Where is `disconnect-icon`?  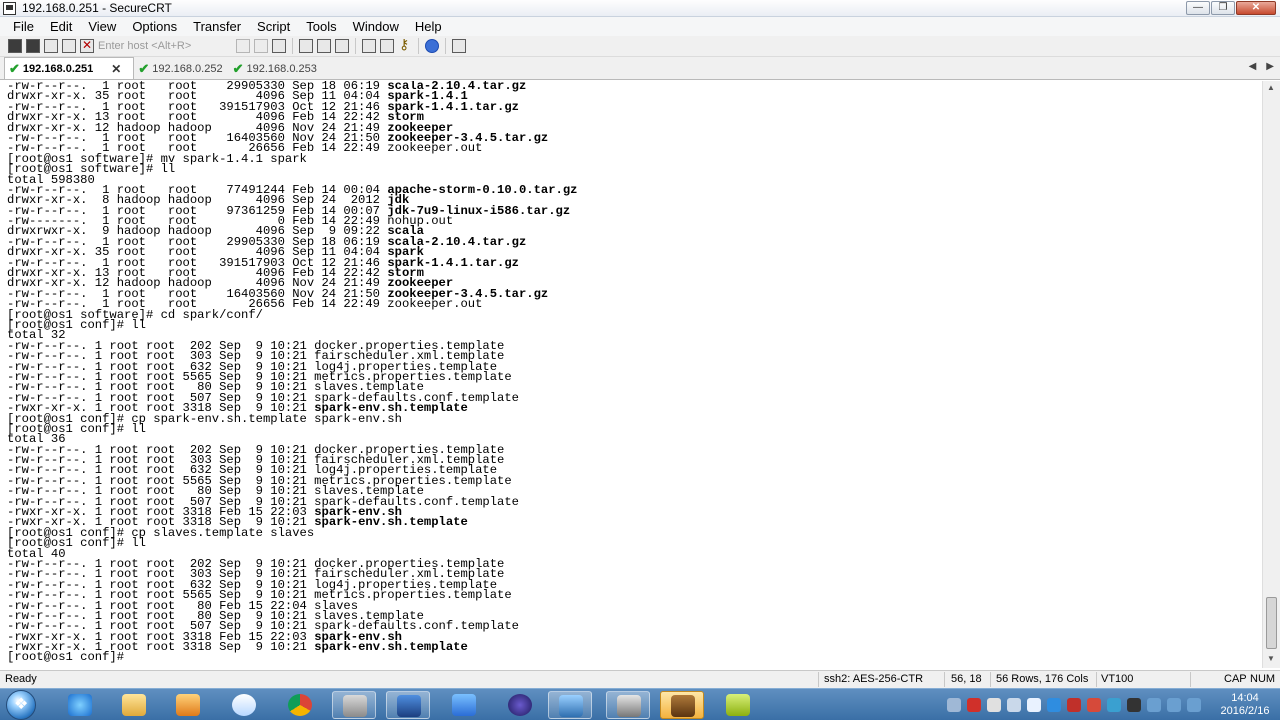
disconnect-icon is located at coordinates (87, 45).